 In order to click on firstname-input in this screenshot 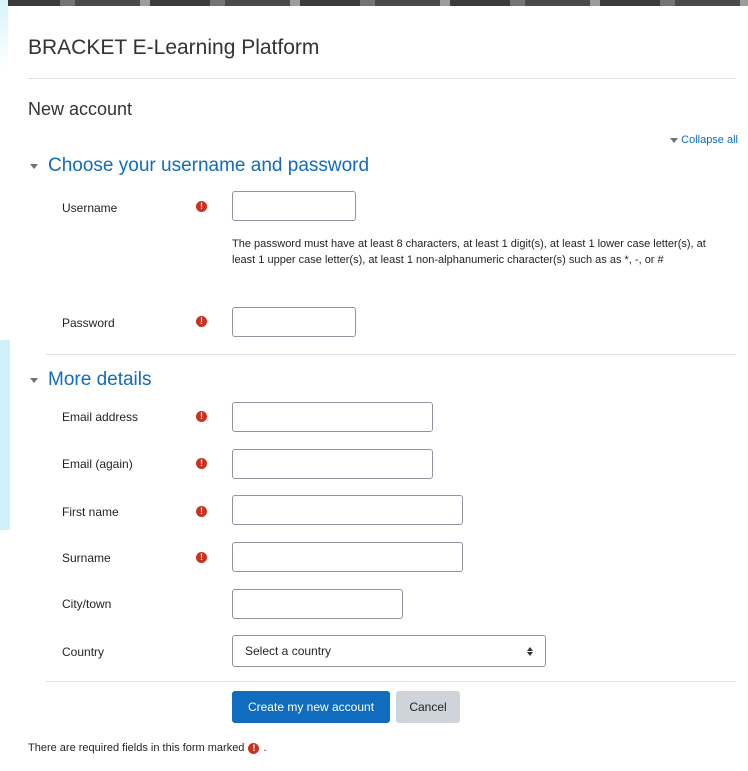, I will do `click(347, 510)`.